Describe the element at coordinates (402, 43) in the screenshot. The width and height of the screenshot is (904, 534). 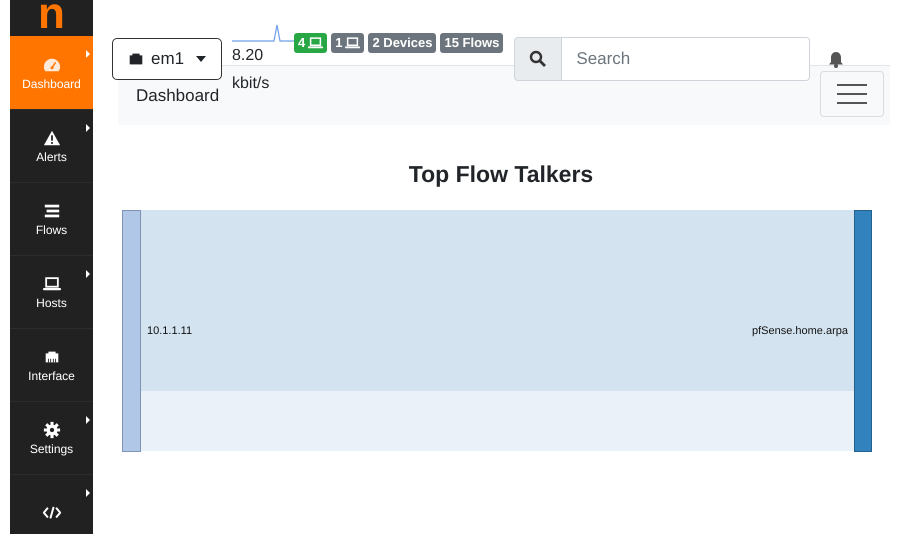
I see `count-badge: 2 Devices` at that location.